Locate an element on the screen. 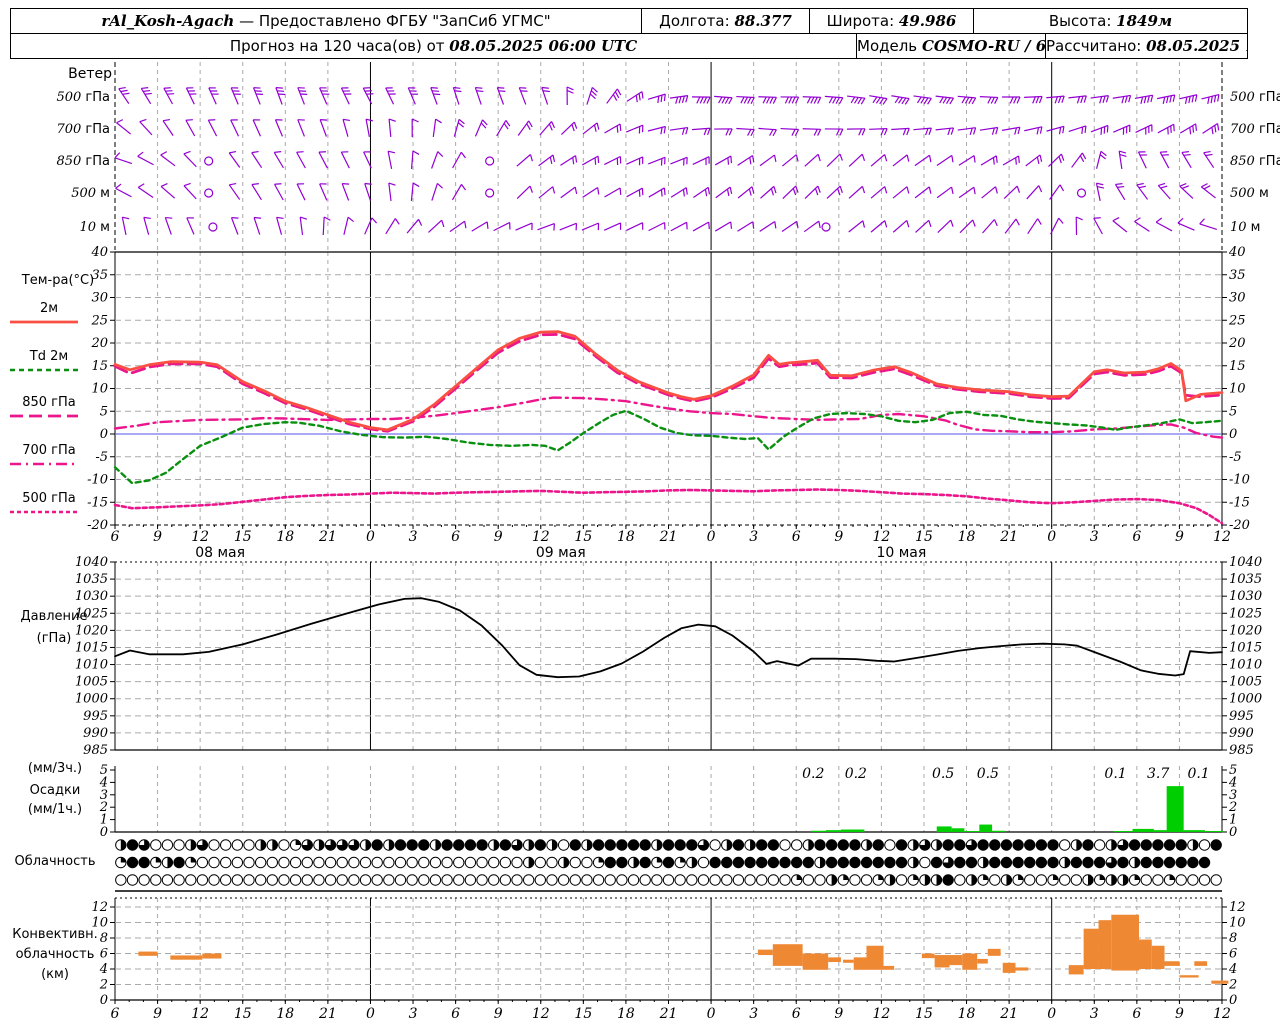 This screenshot has width=1280, height=1024. hour-label-top: 12 is located at coordinates (1222, 537).